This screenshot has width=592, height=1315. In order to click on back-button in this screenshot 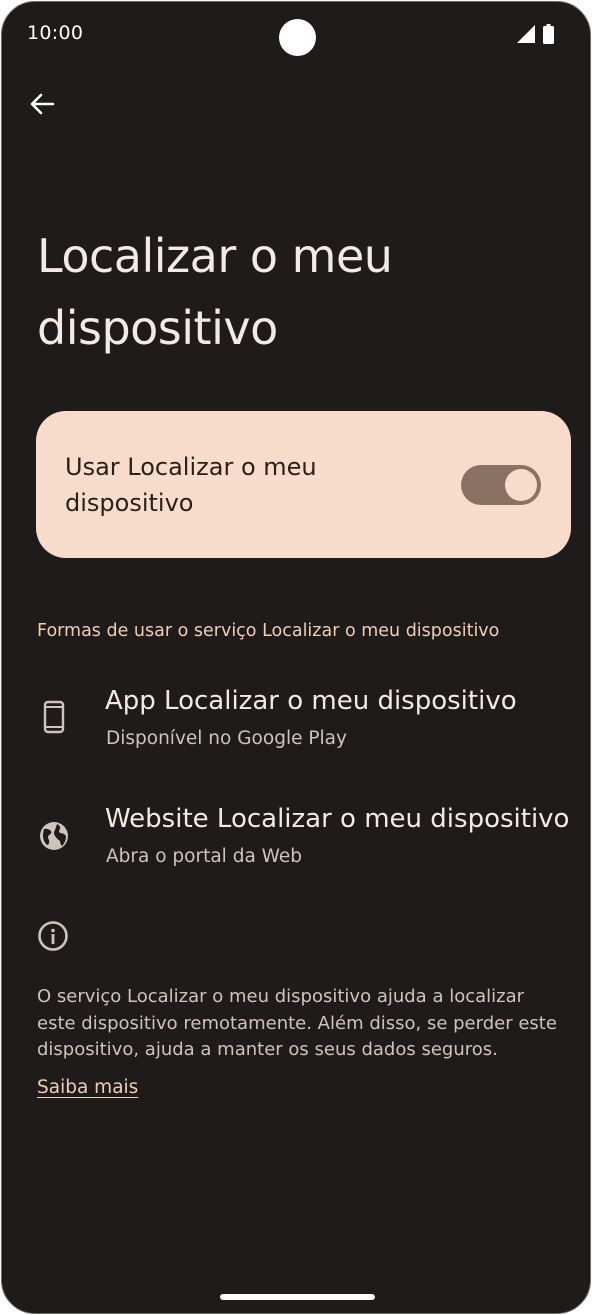, I will do `click(42, 106)`.